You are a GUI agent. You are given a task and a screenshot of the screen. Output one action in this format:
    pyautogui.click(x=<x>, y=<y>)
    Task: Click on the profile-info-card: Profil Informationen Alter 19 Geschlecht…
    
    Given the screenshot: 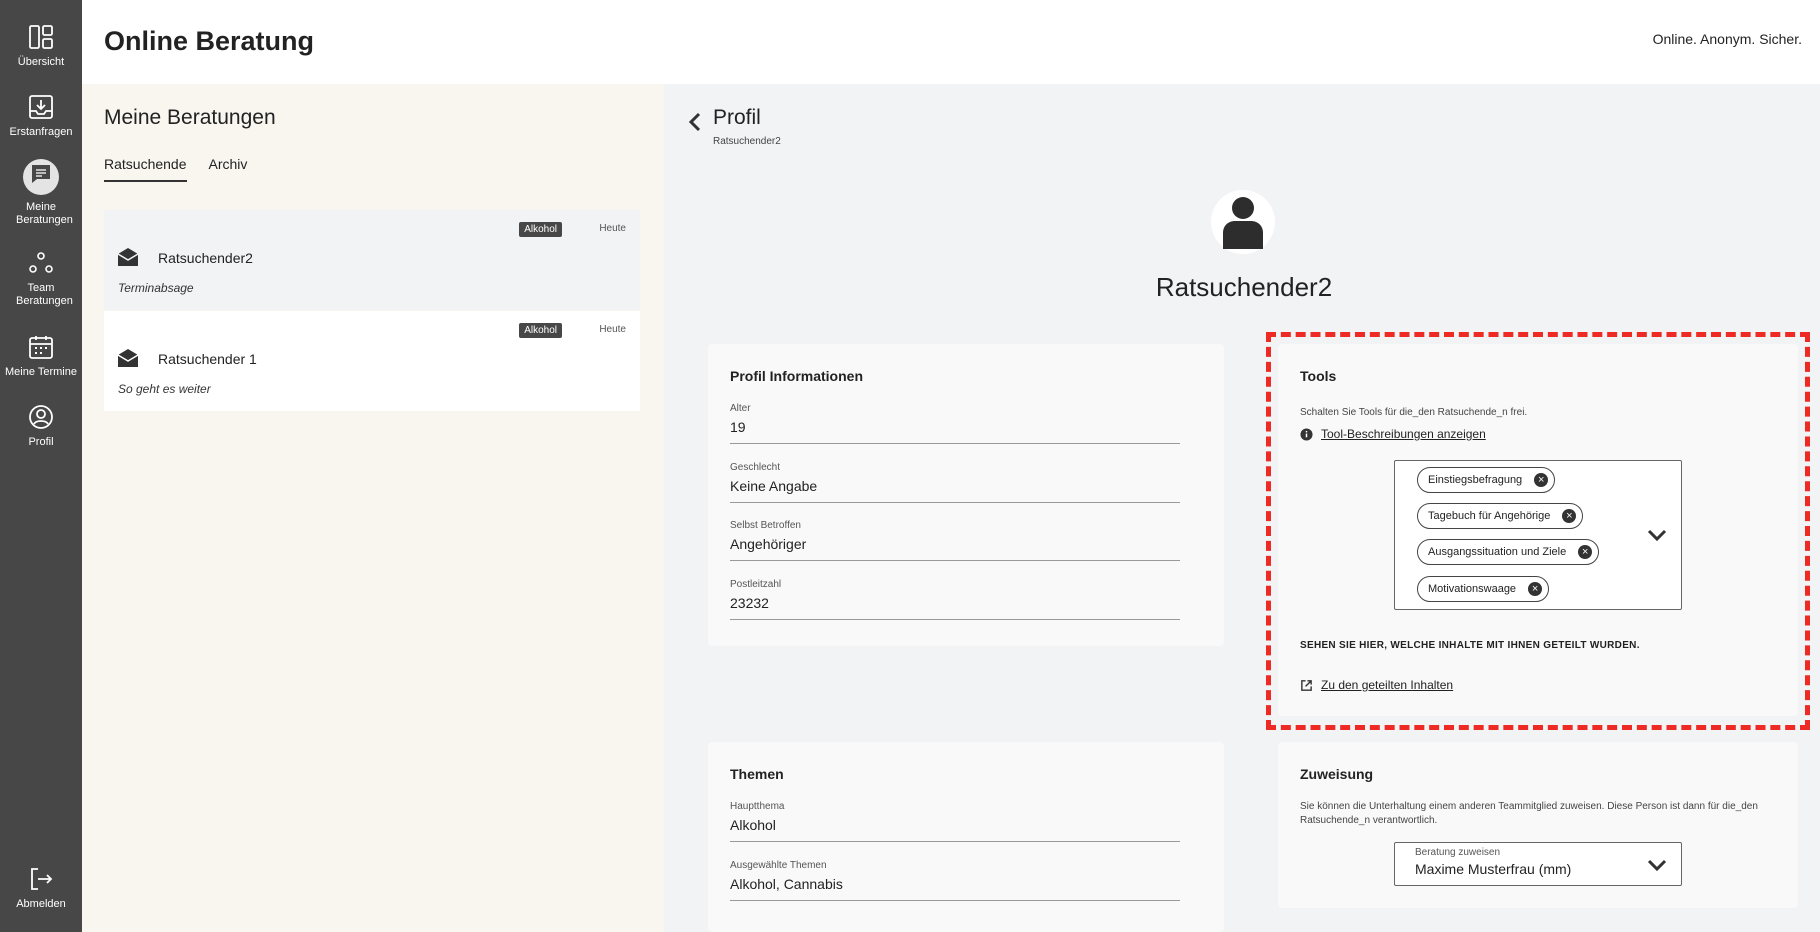 What is the action you would take?
    pyautogui.click(x=966, y=495)
    